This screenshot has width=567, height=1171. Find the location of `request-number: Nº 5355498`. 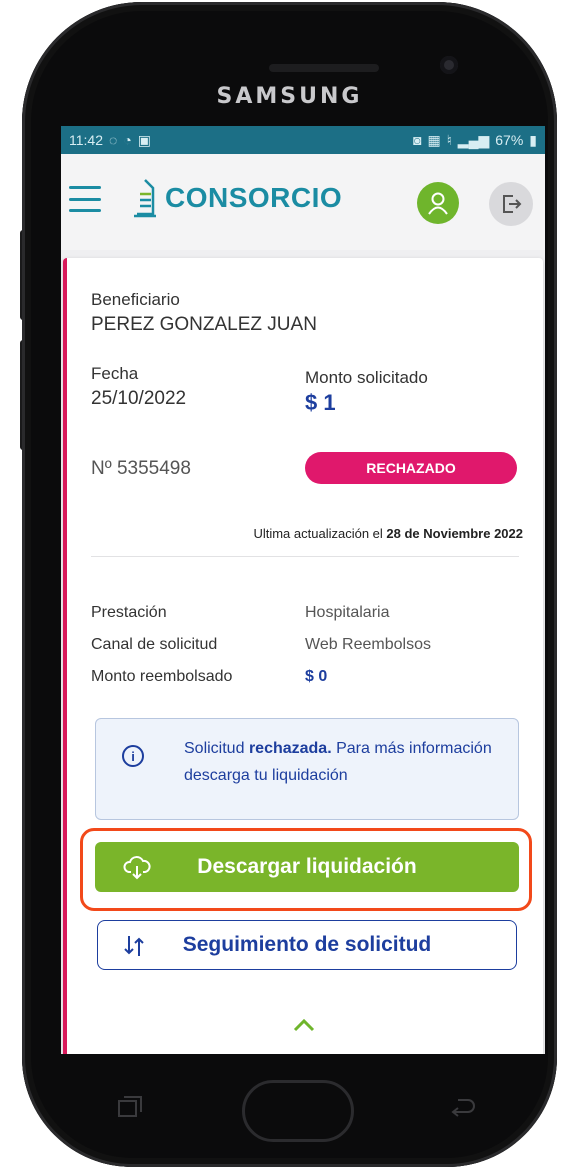

request-number: Nº 5355498 is located at coordinates (141, 468).